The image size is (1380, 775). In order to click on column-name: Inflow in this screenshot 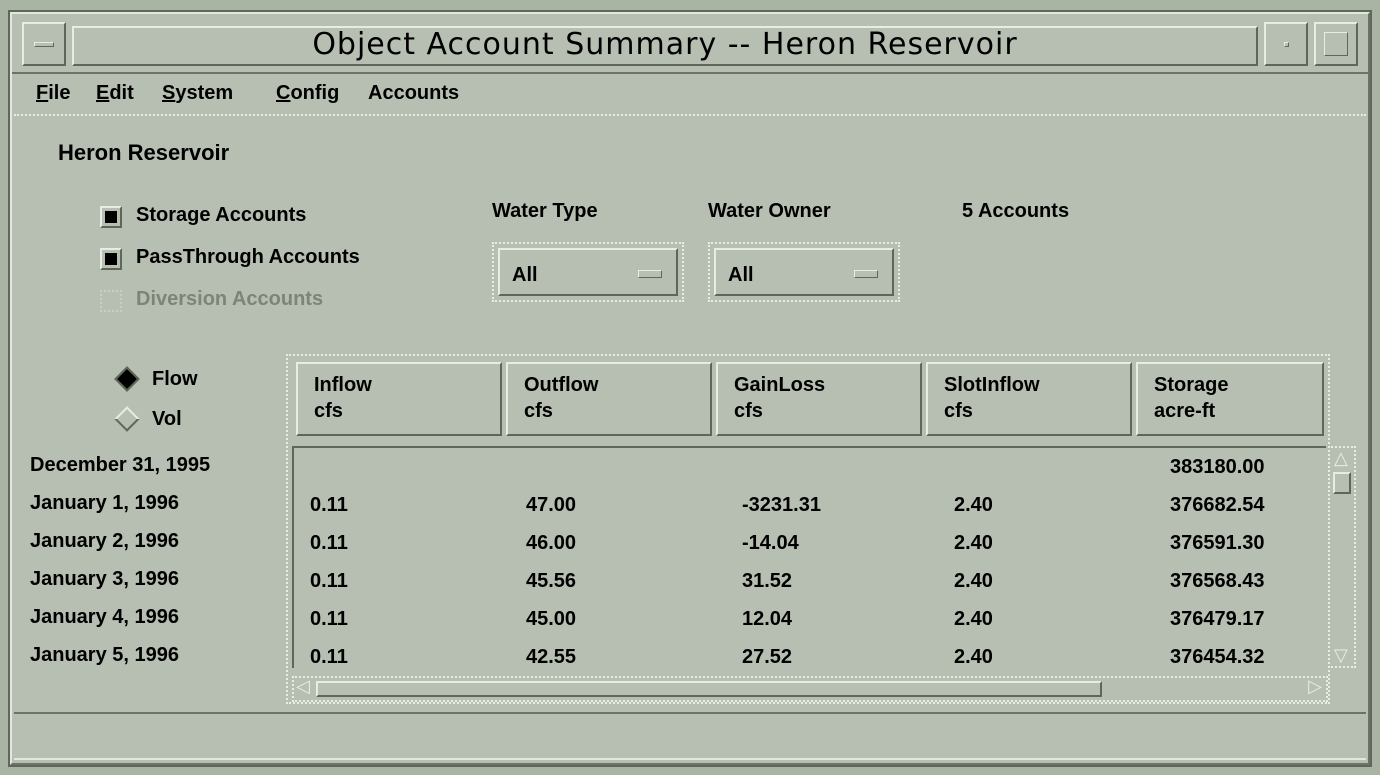, I will do `click(343, 385)`.